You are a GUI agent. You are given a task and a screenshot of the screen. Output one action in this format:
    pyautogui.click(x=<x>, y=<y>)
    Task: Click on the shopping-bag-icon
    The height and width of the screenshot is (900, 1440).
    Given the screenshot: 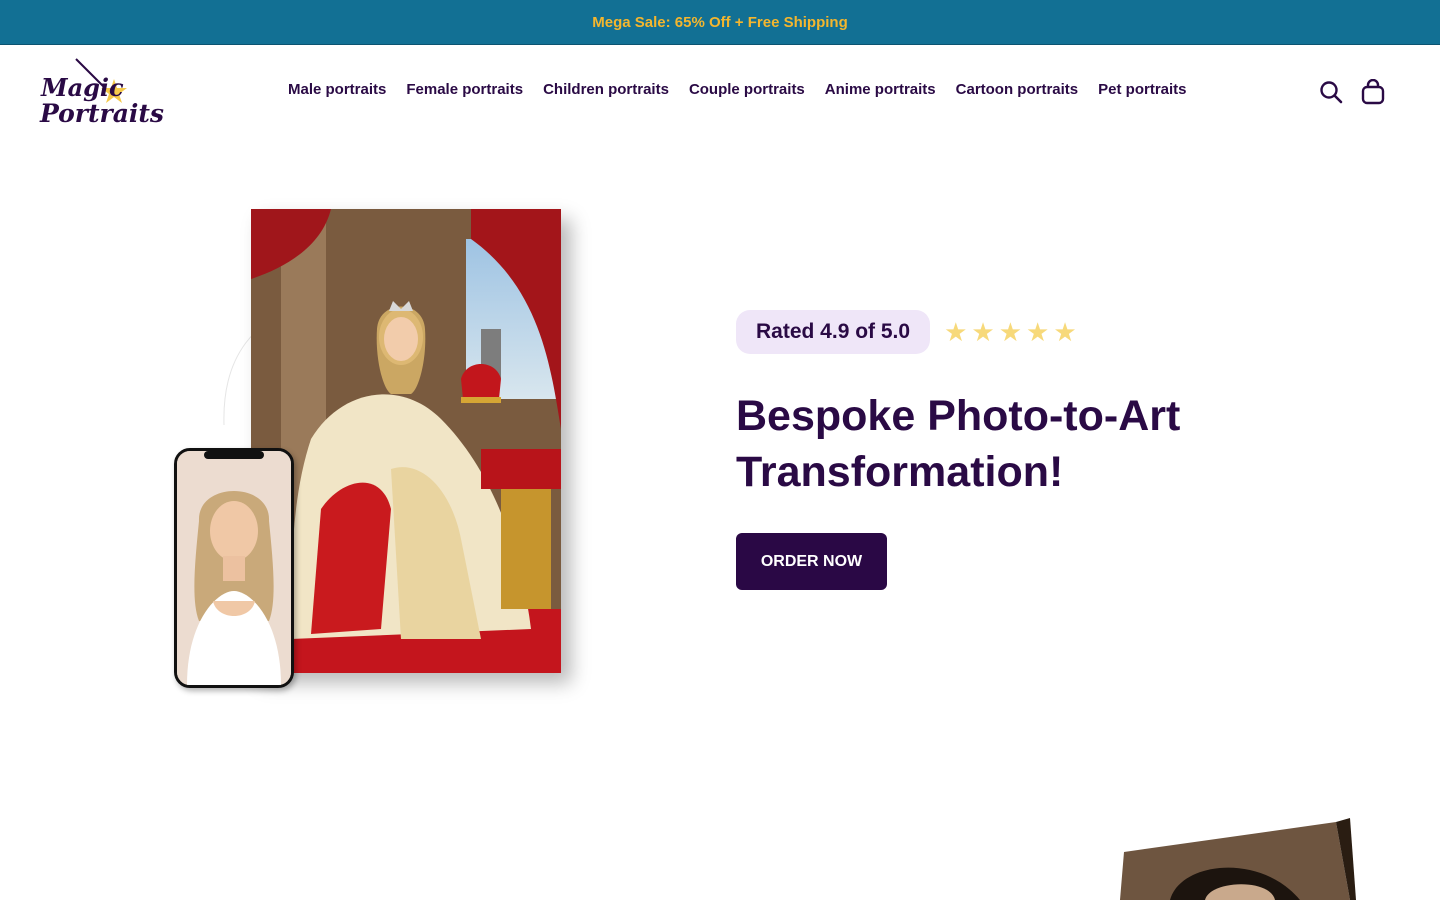 What is the action you would take?
    pyautogui.click(x=1373, y=91)
    